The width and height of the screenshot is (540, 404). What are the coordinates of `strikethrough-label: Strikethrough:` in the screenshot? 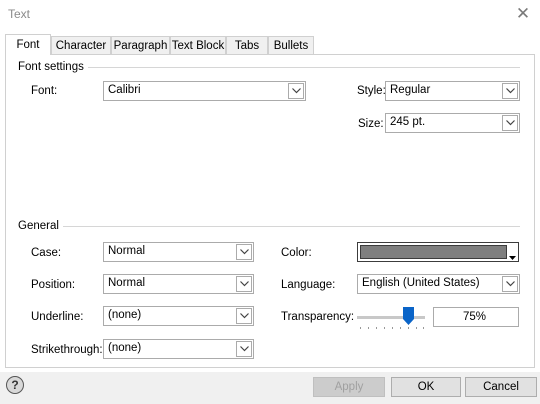 It's located at (67, 350).